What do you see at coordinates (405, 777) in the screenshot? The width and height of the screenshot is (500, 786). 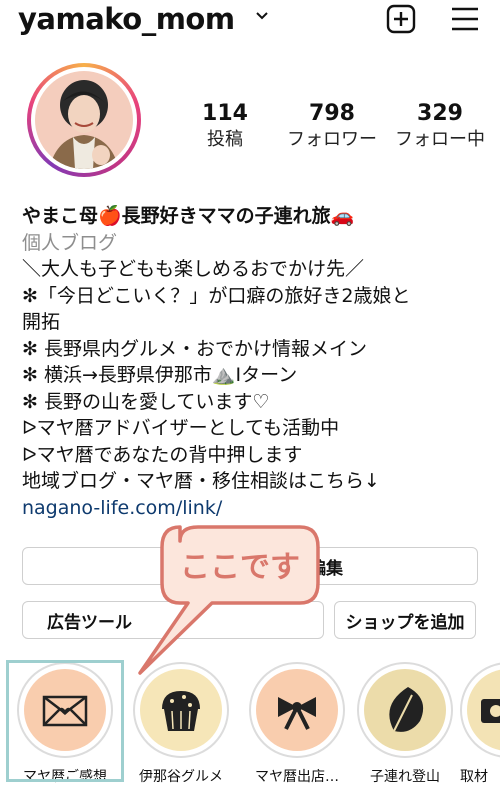 I see `highlight-label: 子連れ登山` at bounding box center [405, 777].